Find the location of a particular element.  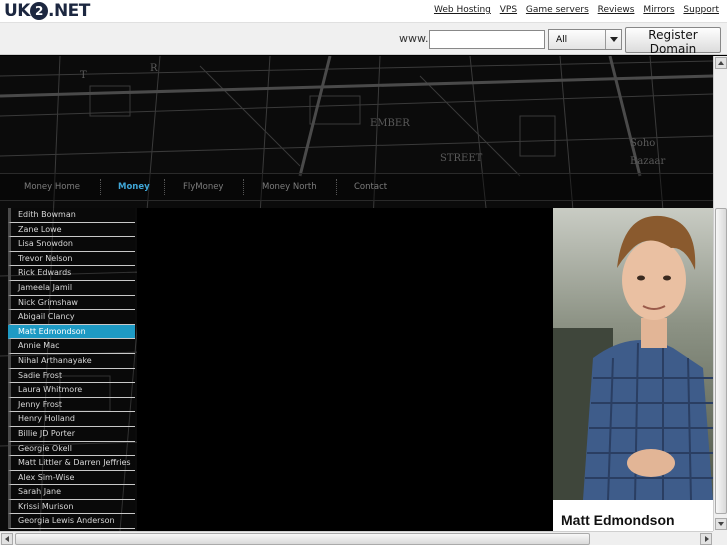

svg-text: Soho is located at coordinates (642, 143).